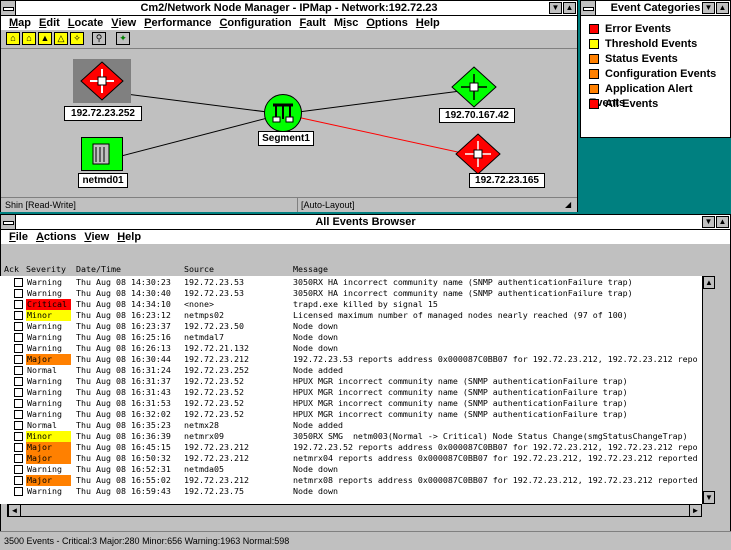  I want to click on horizontal-scrollbar: ◄ ►, so click(354, 510).